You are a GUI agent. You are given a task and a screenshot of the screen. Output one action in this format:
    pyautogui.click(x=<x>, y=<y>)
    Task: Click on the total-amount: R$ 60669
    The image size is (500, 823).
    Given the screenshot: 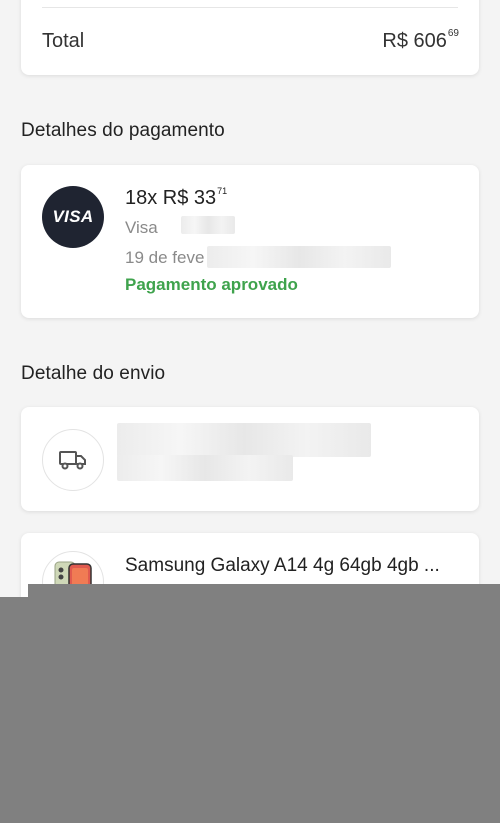 What is the action you would take?
    pyautogui.click(x=420, y=40)
    